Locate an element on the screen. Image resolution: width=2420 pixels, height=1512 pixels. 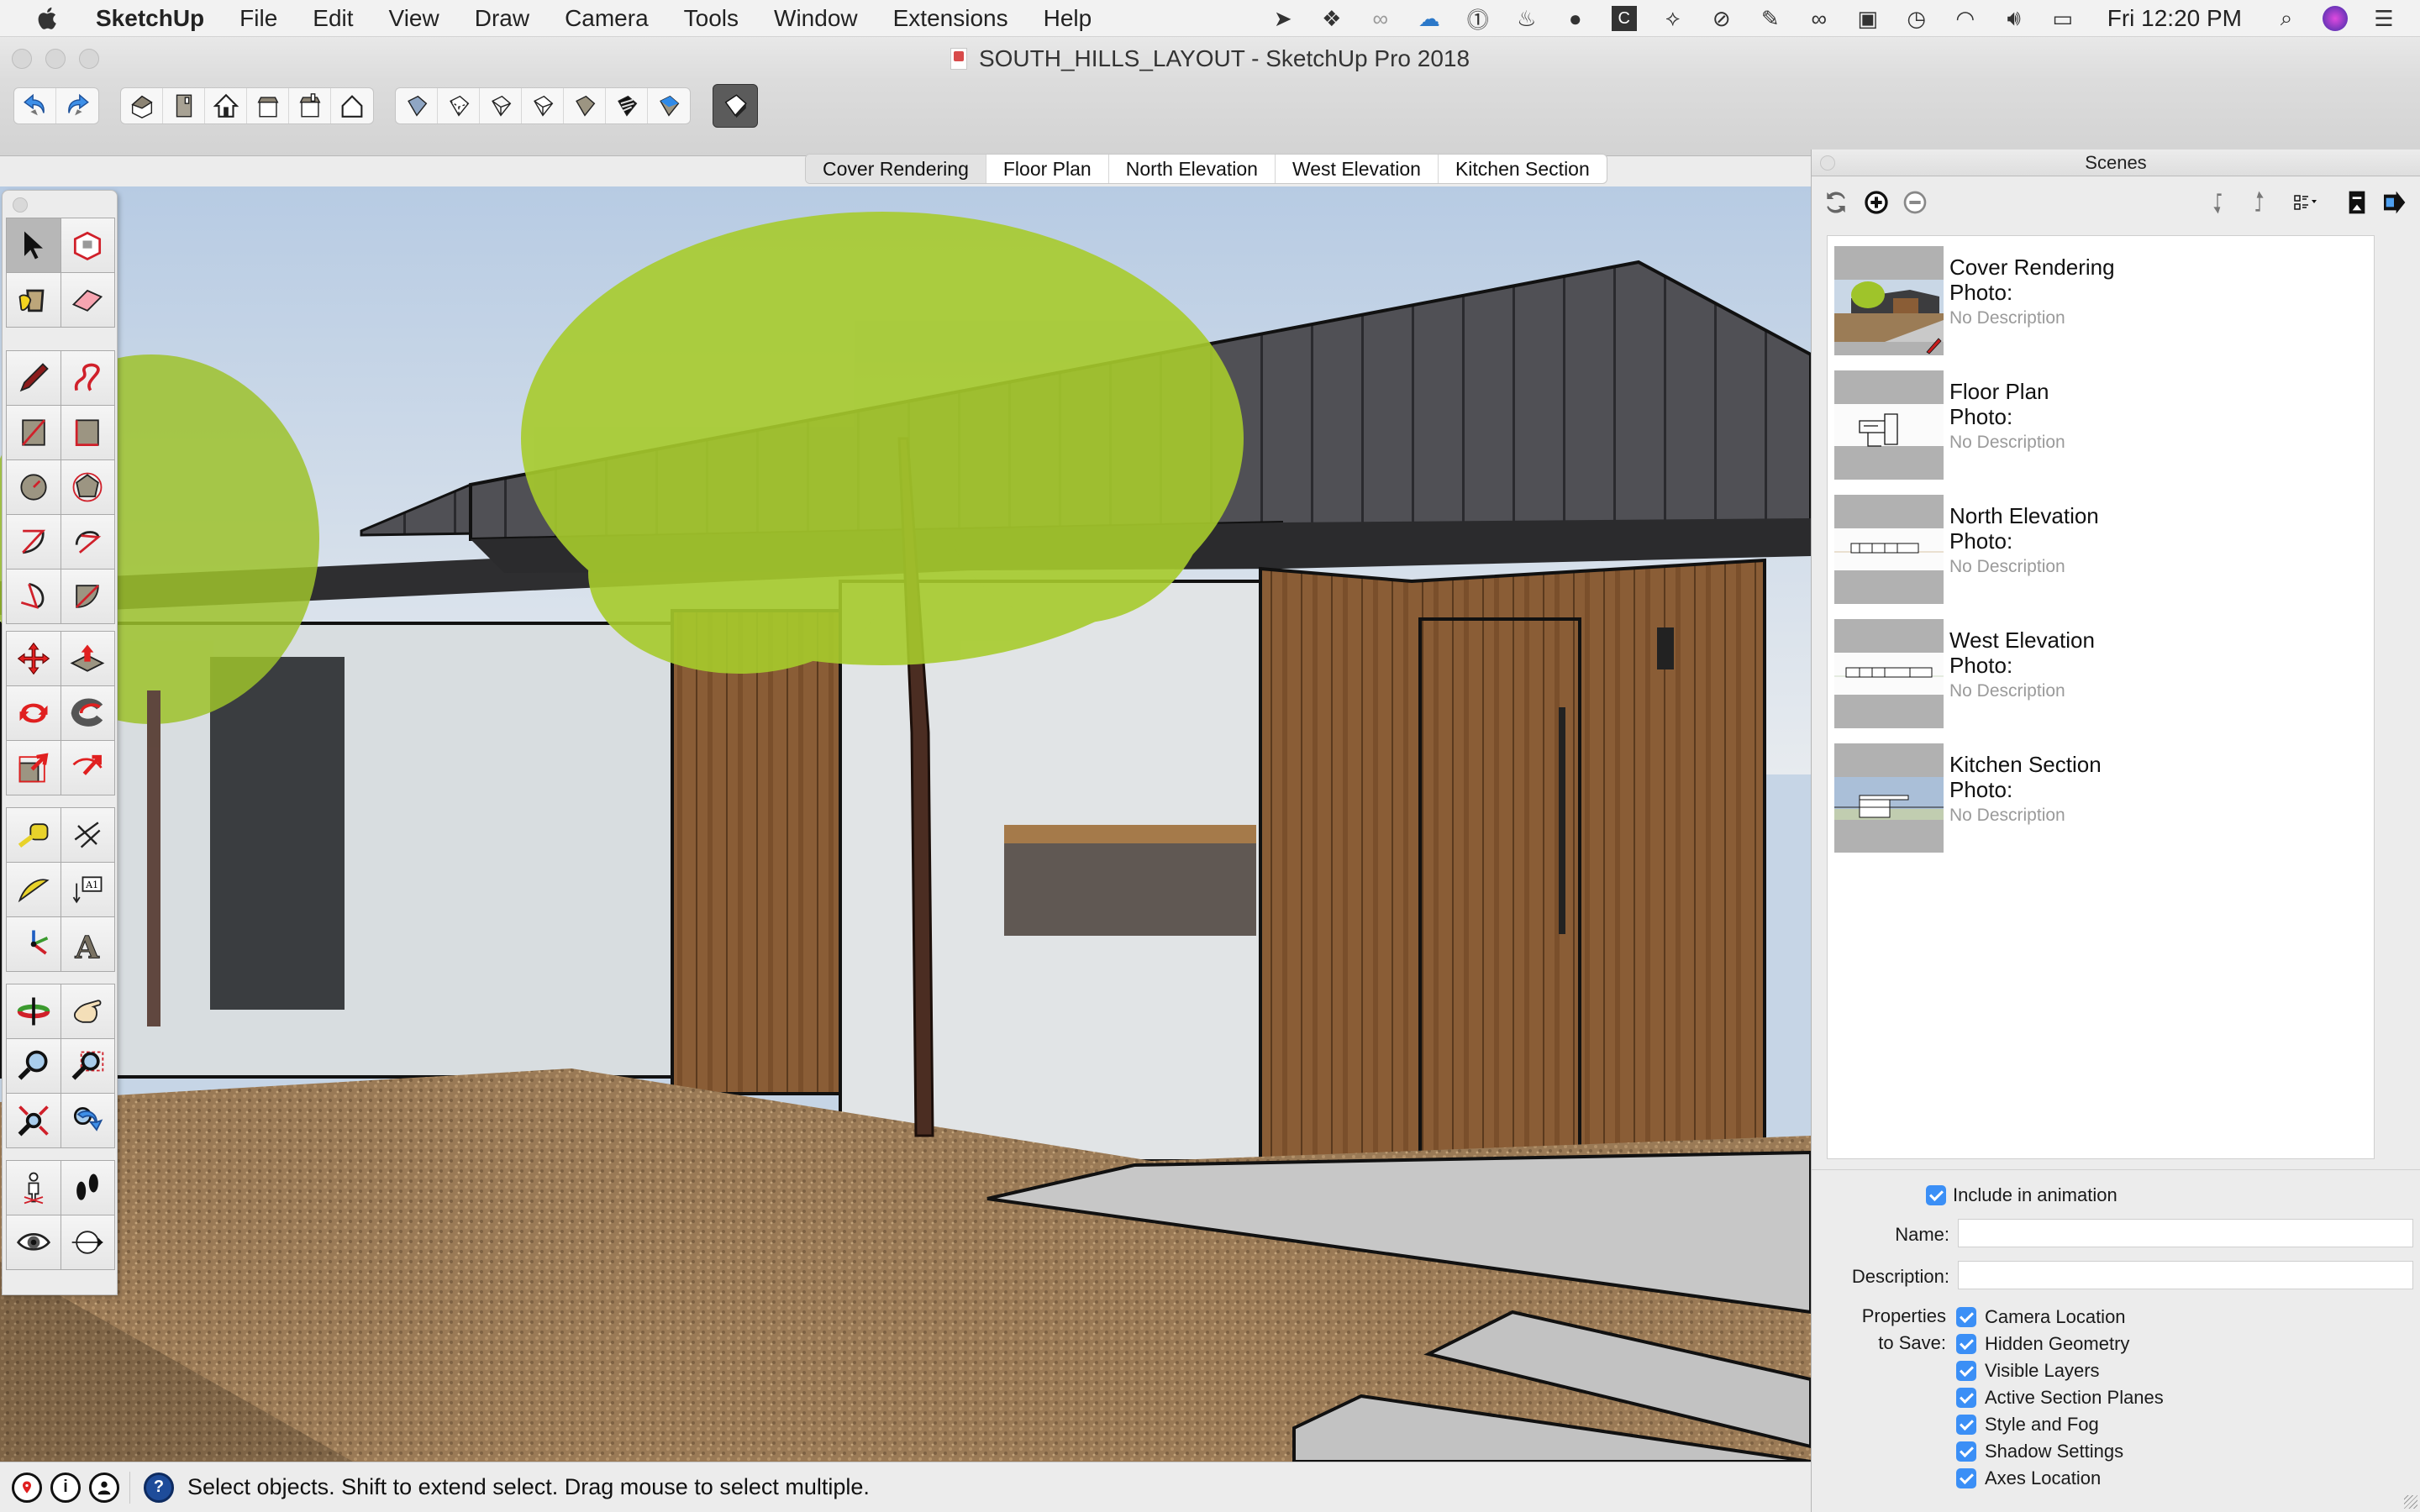
circle-tool is located at coordinates (34, 487).